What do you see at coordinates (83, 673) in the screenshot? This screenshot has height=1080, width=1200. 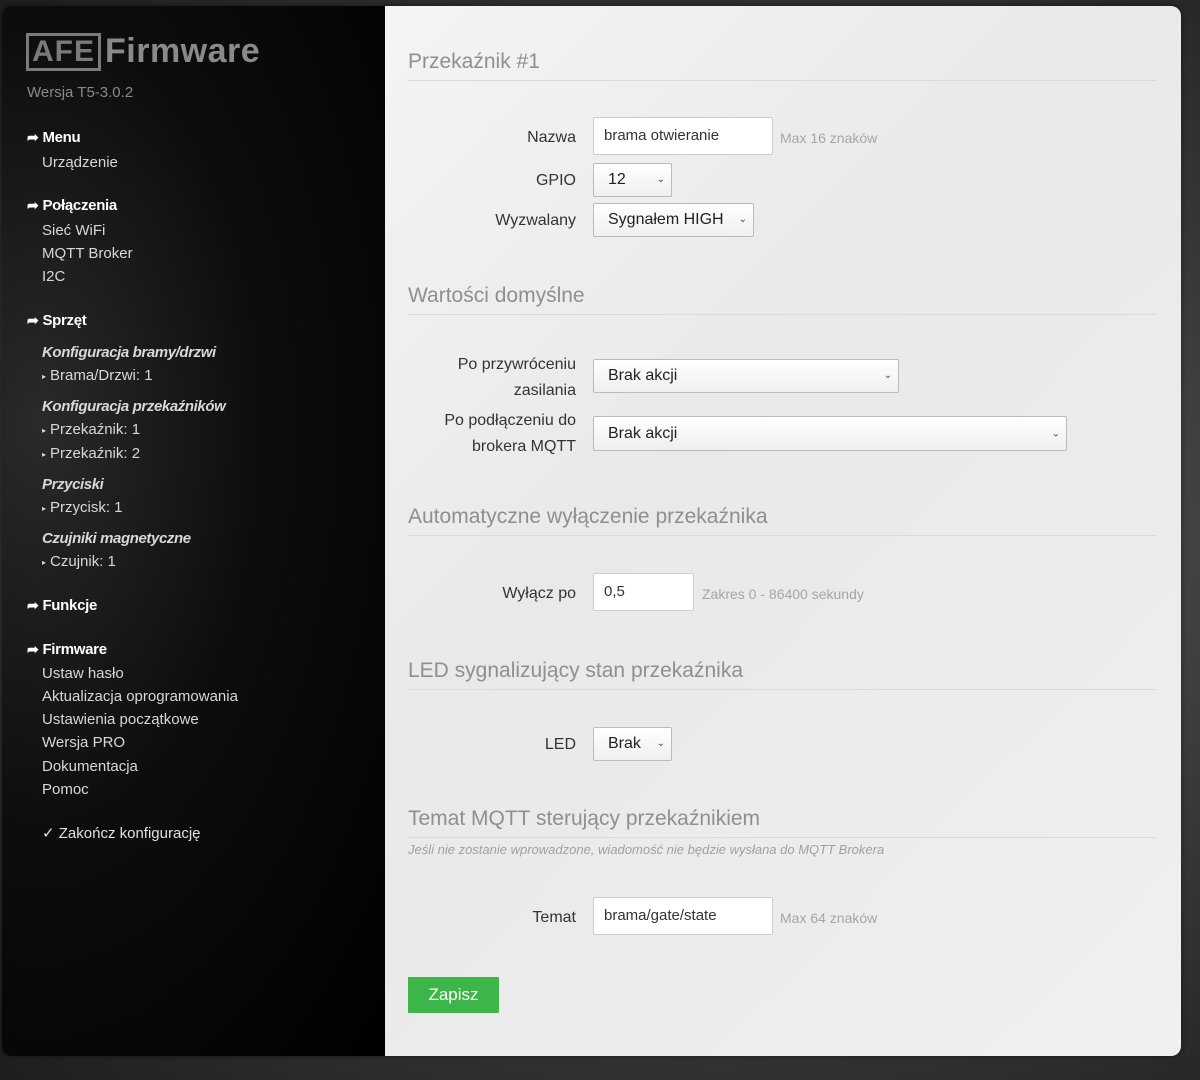 I see `sidebar-item-set-password: Ustaw hasło` at bounding box center [83, 673].